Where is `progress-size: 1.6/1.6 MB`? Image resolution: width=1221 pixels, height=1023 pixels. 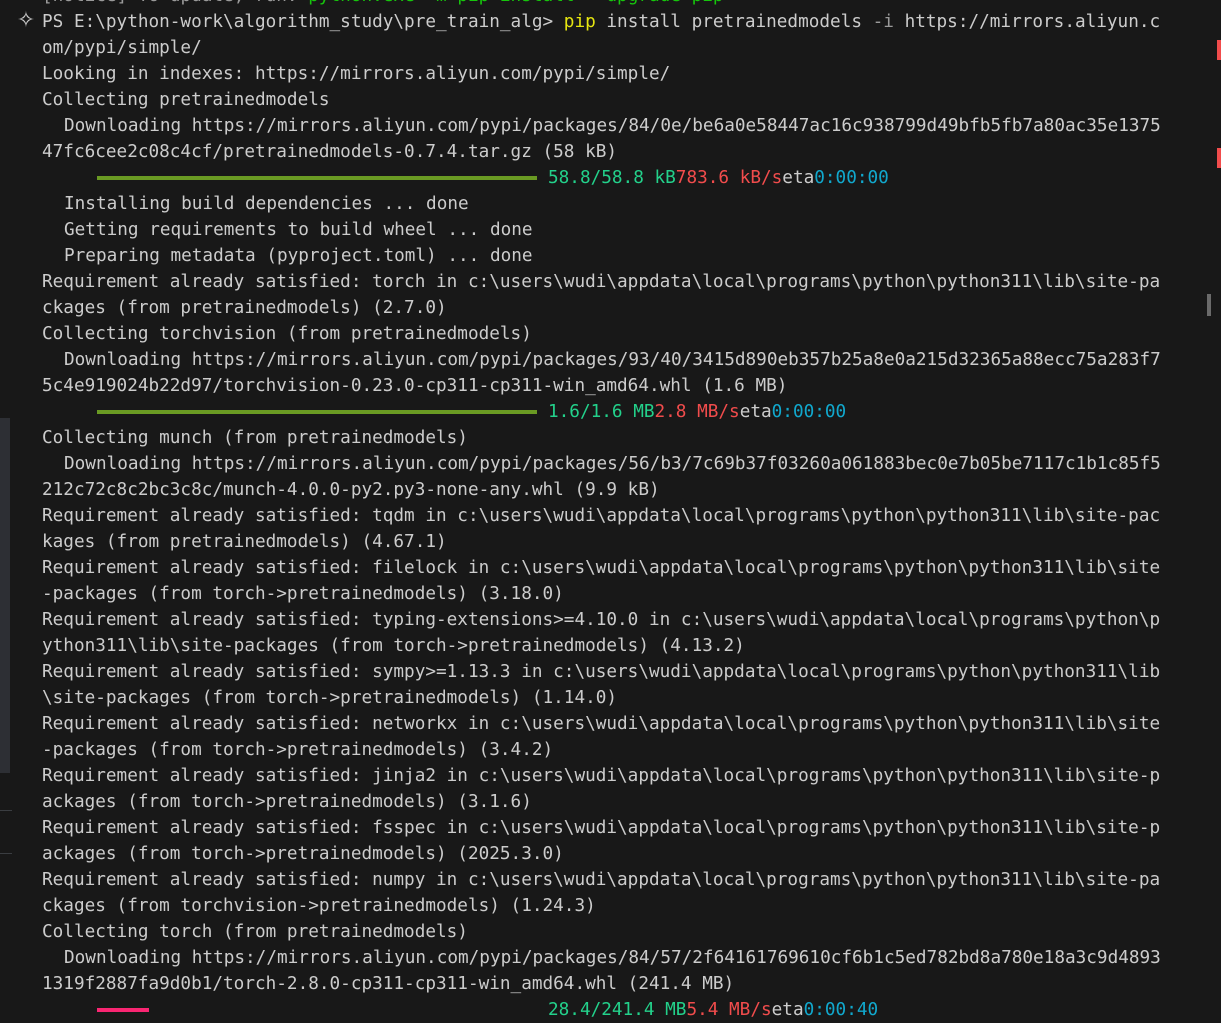 progress-size: 1.6/1.6 MB is located at coordinates (601, 412).